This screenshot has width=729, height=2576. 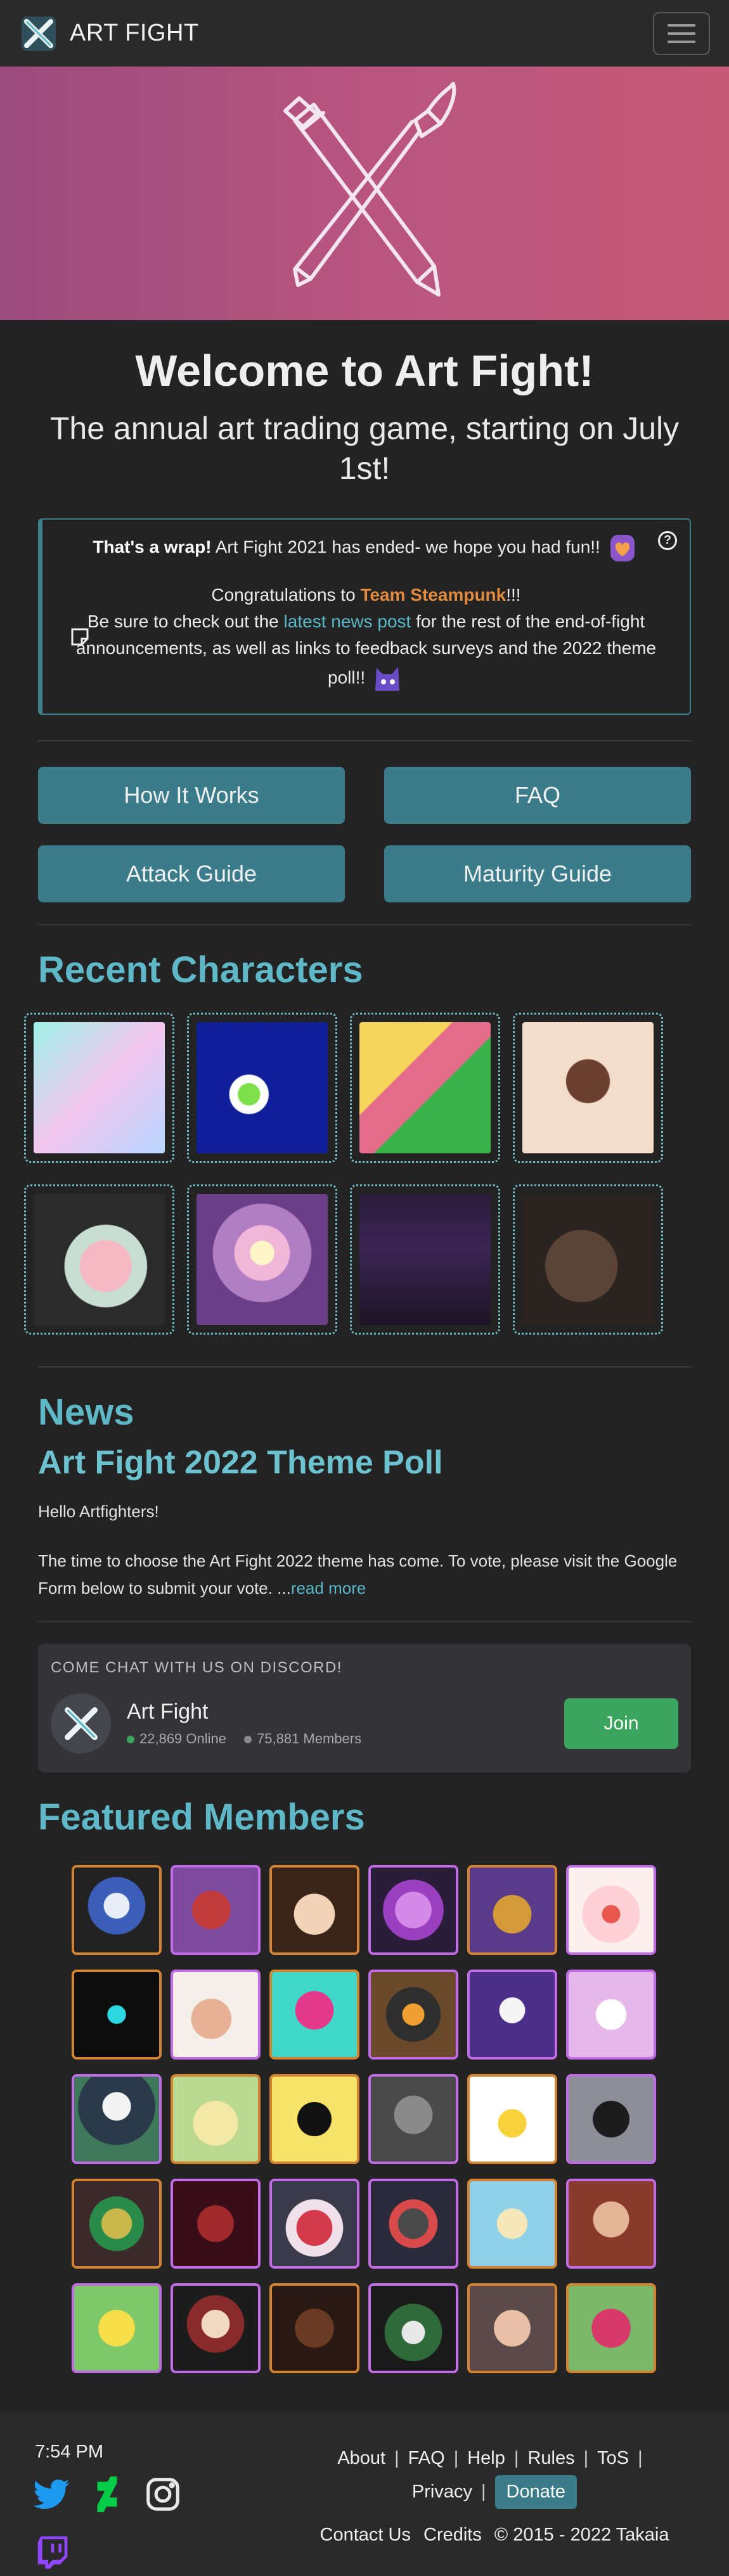 I want to click on page-title: Welcome to Art Fight!, so click(x=364, y=370).